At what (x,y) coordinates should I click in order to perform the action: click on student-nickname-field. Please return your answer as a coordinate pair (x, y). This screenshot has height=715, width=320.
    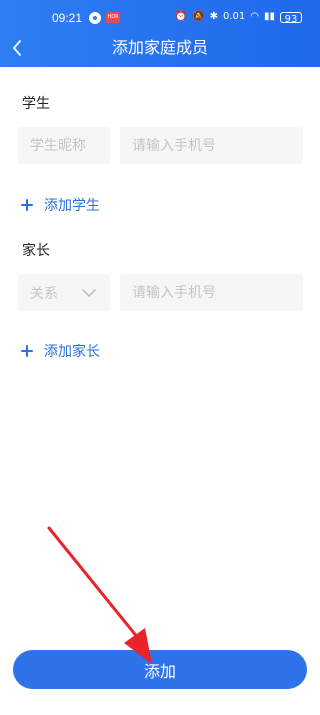
    Looking at the image, I should click on (64, 145).